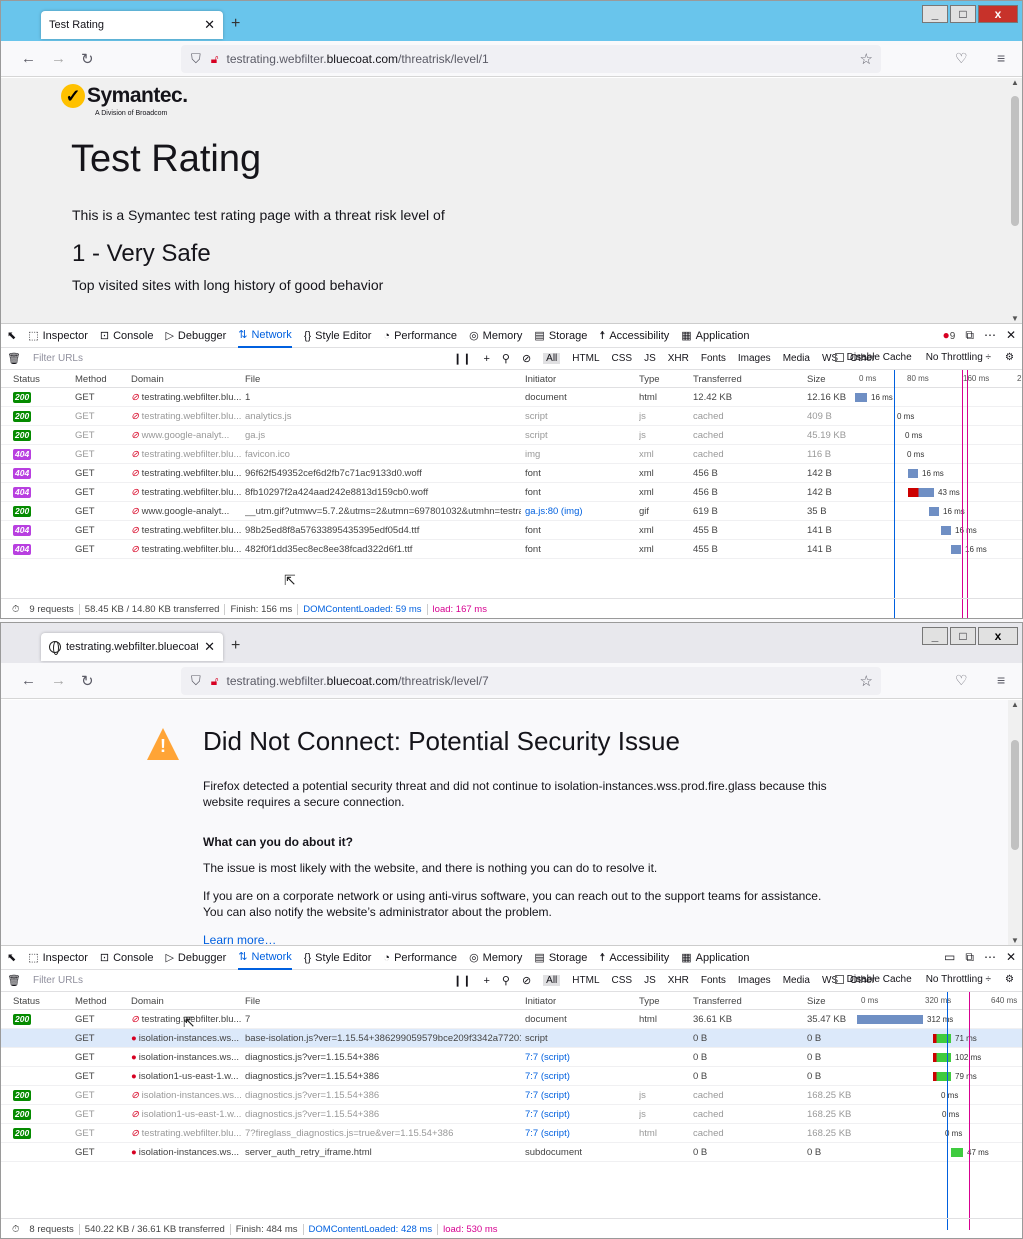 The width and height of the screenshot is (1023, 1239). What do you see at coordinates (215, 59) in the screenshot?
I see `insecure-lock-icon: 🔓︎` at bounding box center [215, 59].